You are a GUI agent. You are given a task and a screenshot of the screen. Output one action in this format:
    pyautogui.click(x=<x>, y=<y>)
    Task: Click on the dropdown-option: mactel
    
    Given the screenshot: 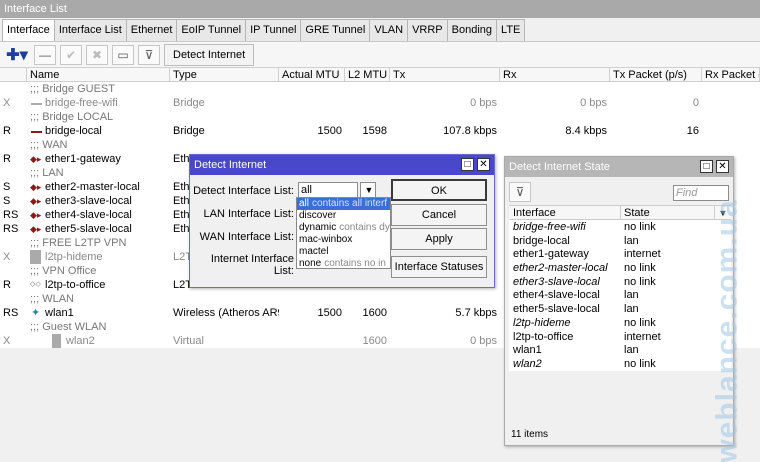 What is the action you would take?
    pyautogui.click(x=343, y=252)
    